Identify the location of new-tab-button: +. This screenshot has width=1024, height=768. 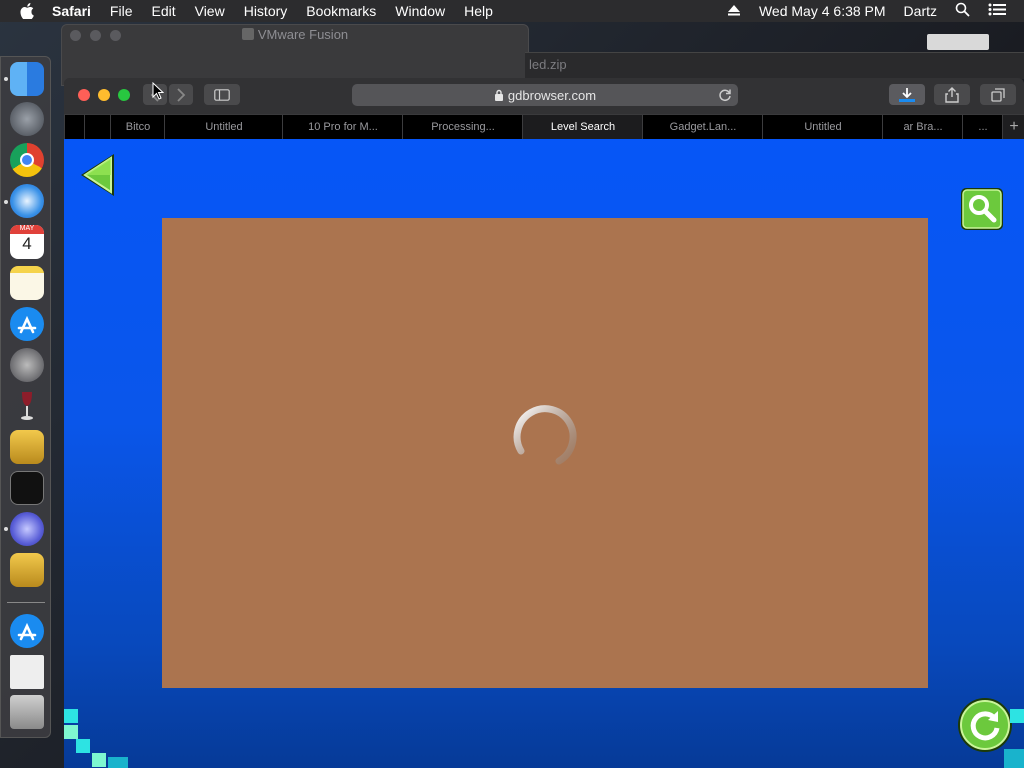
(1013, 127).